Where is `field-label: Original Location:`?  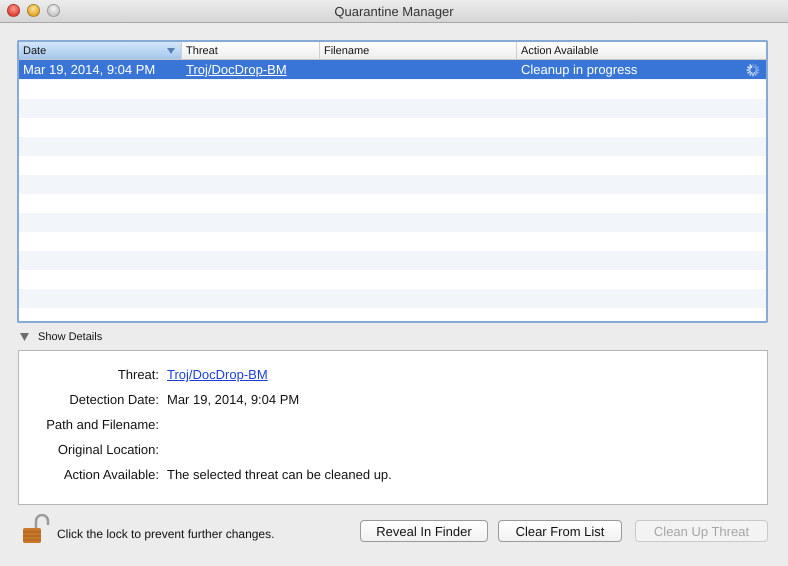
field-label: Original Location: is located at coordinates (107, 449).